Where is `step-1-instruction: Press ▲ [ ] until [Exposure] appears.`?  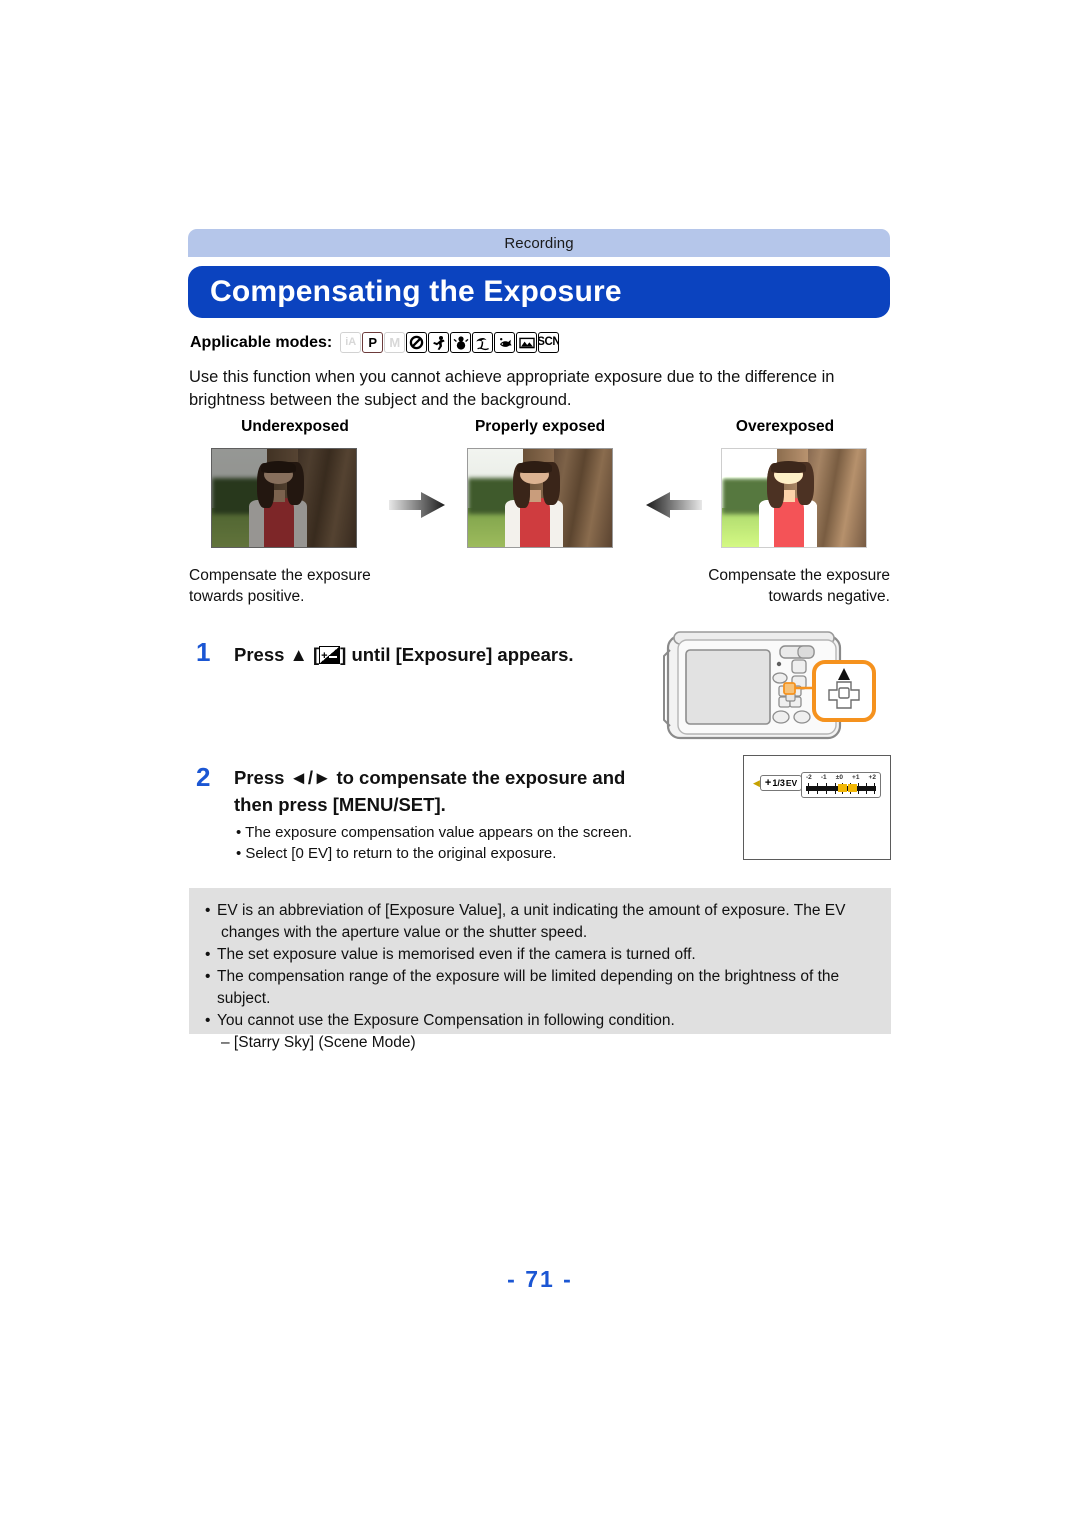 step-1-instruction: Press ▲ [ ] until [Exposure] appears. is located at coordinates (444, 655).